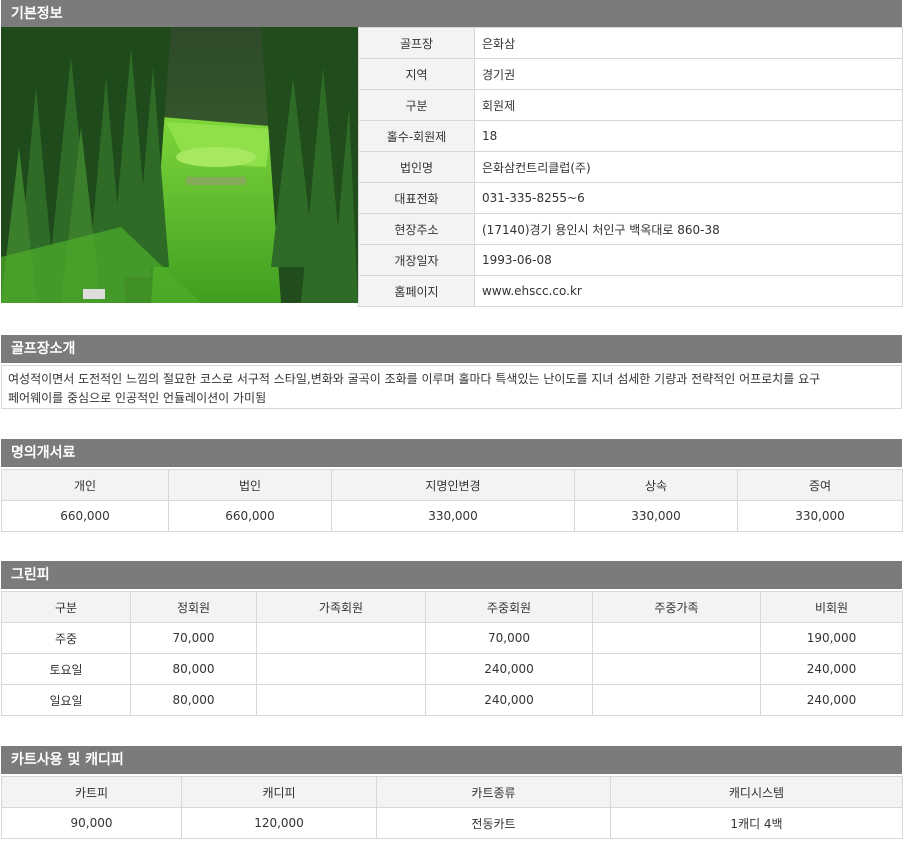  Describe the element at coordinates (416, 74) in the screenshot. I see `info-label: 지역` at that location.